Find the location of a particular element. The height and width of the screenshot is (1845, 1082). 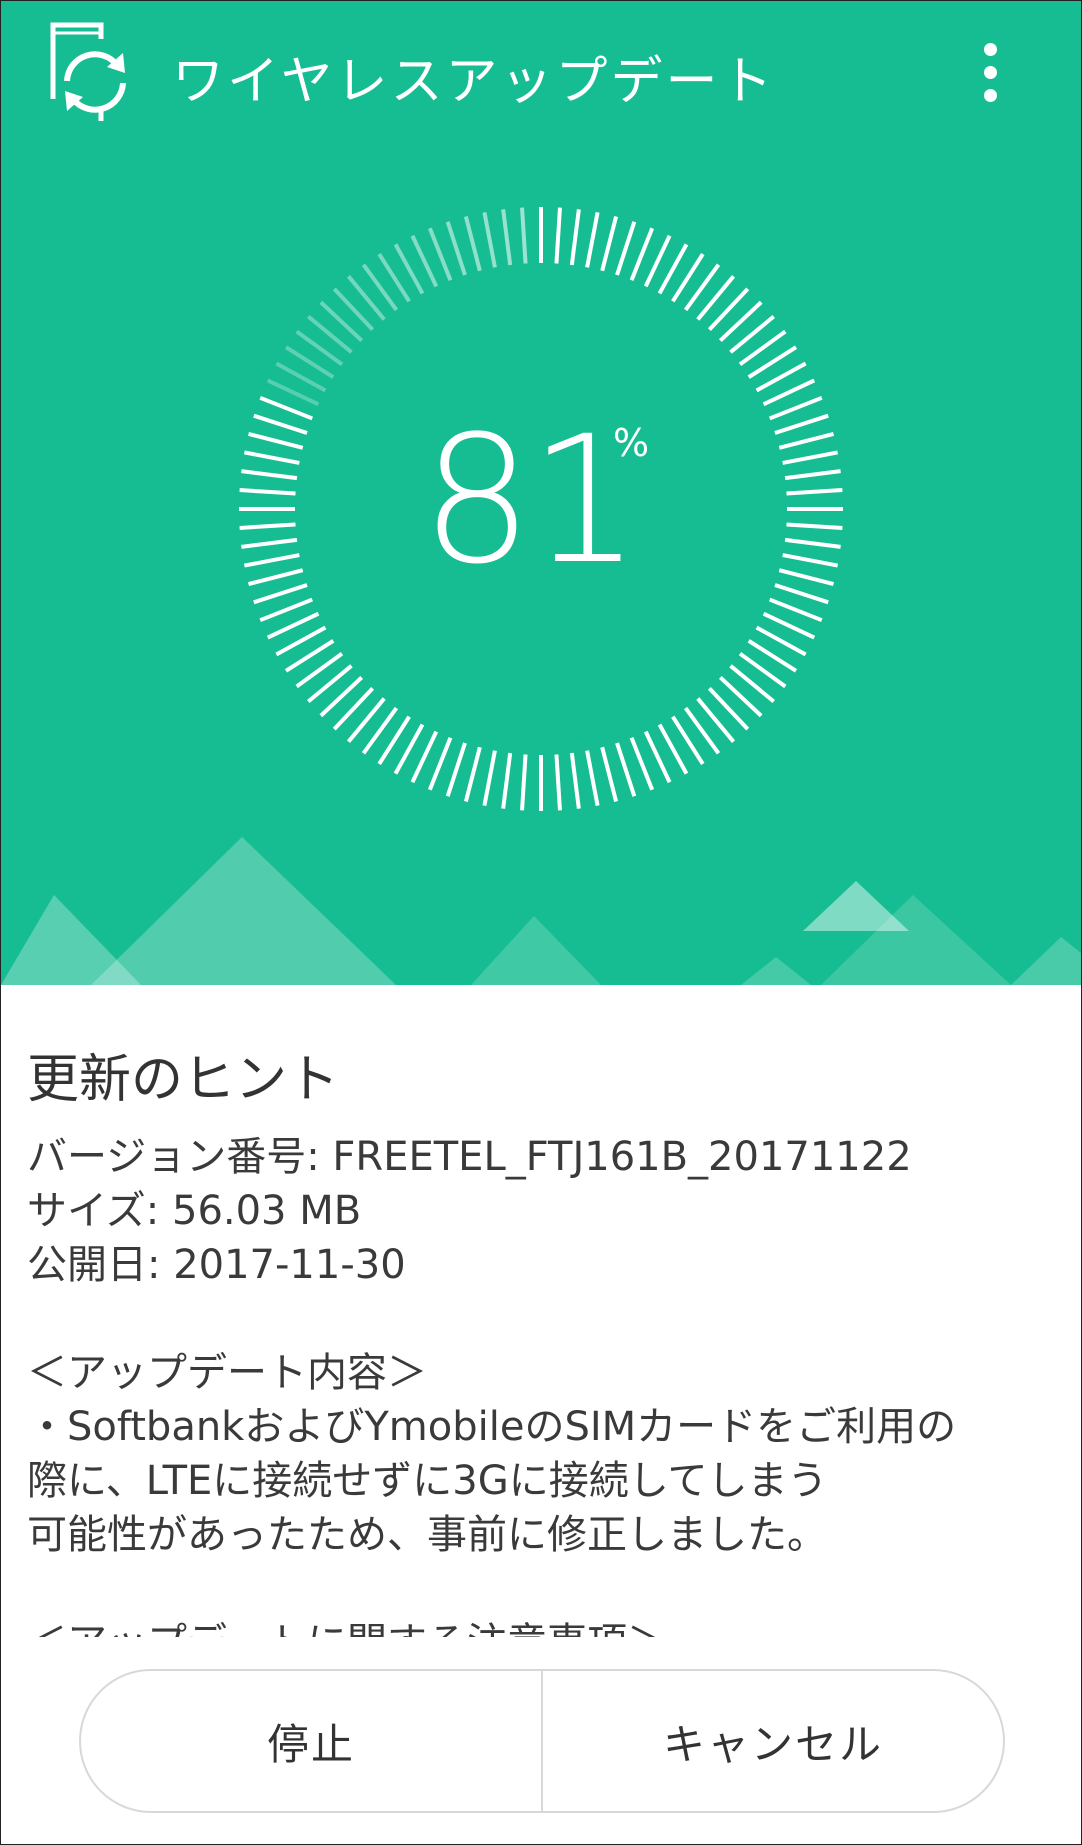

update-contents-line: ・SoftbankおよびYmobileのSIMカードをご利用の is located at coordinates (492, 1427).